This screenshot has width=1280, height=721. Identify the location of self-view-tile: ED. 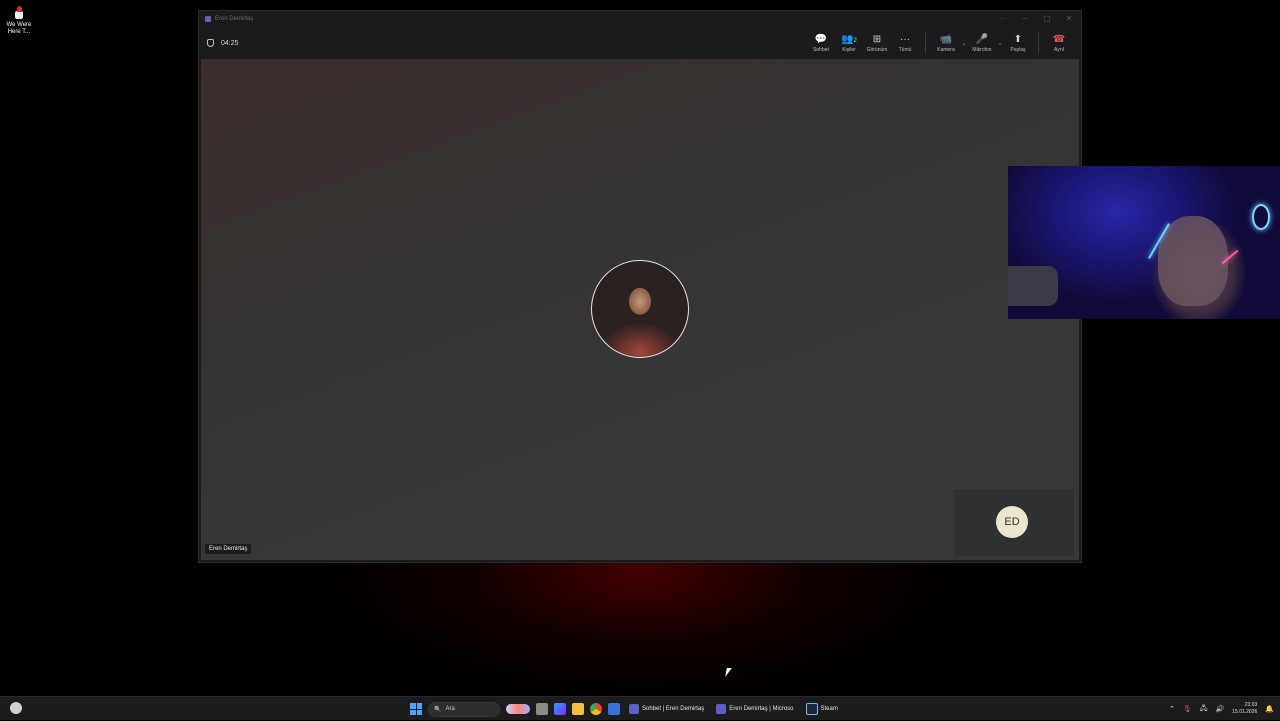
(1014, 523).